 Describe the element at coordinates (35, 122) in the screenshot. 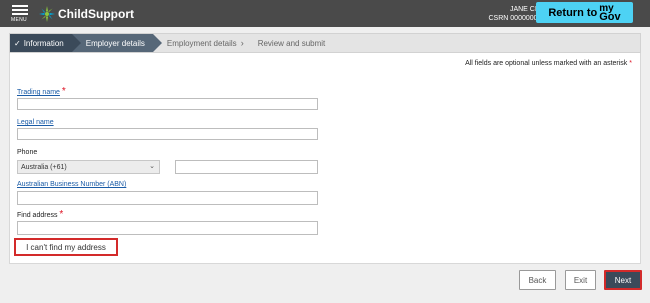

I see `legal-name-help-link: Legal name` at that location.